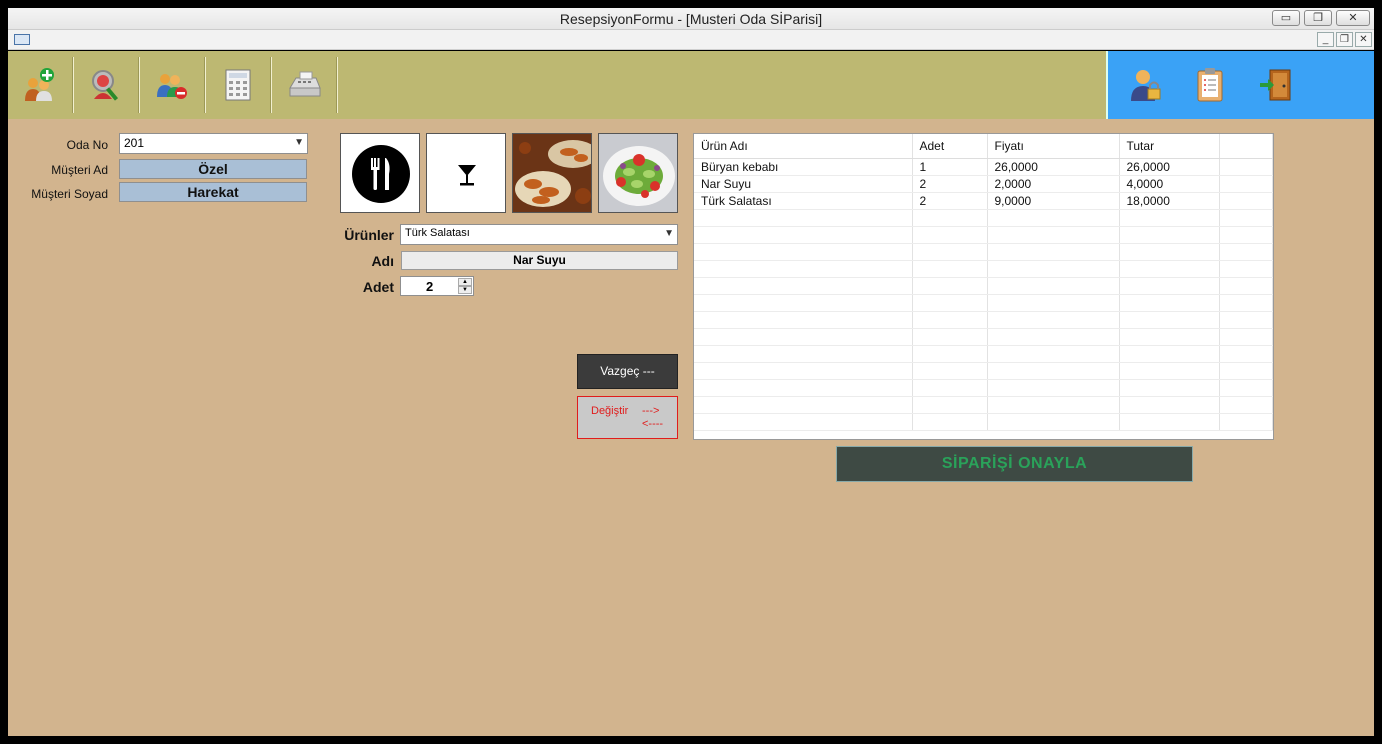  Describe the element at coordinates (382, 261) in the screenshot. I see `adi-label: Adı` at that location.